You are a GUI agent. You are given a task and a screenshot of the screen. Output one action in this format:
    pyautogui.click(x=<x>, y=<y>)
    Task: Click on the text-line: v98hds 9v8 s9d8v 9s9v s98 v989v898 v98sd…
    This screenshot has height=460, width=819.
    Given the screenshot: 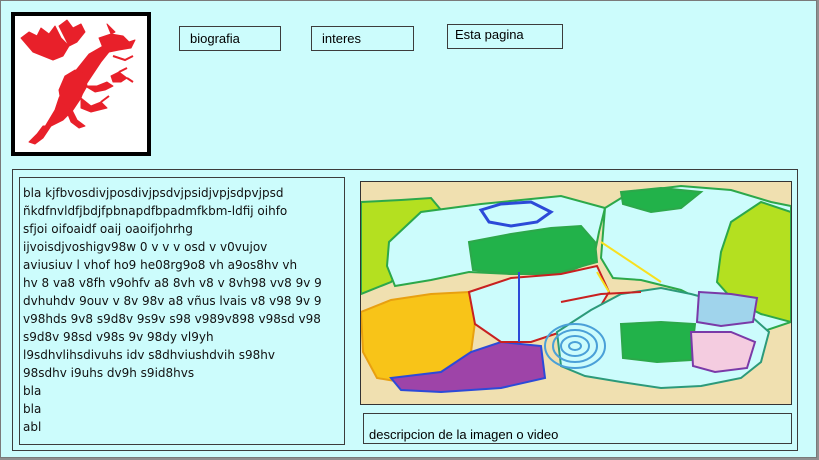 What is the action you would take?
    pyautogui.click(x=172, y=319)
    